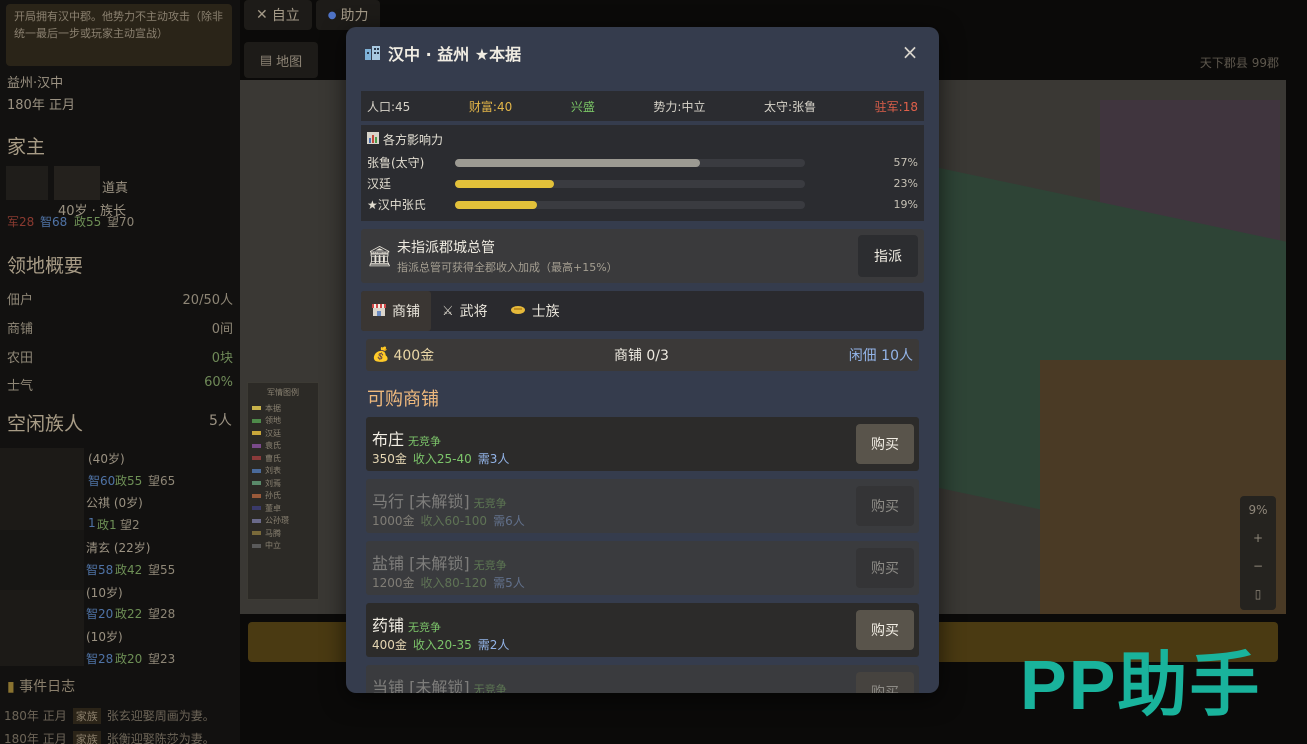 The width and height of the screenshot is (1307, 744). I want to click on member-stat: 望2, so click(130, 525).